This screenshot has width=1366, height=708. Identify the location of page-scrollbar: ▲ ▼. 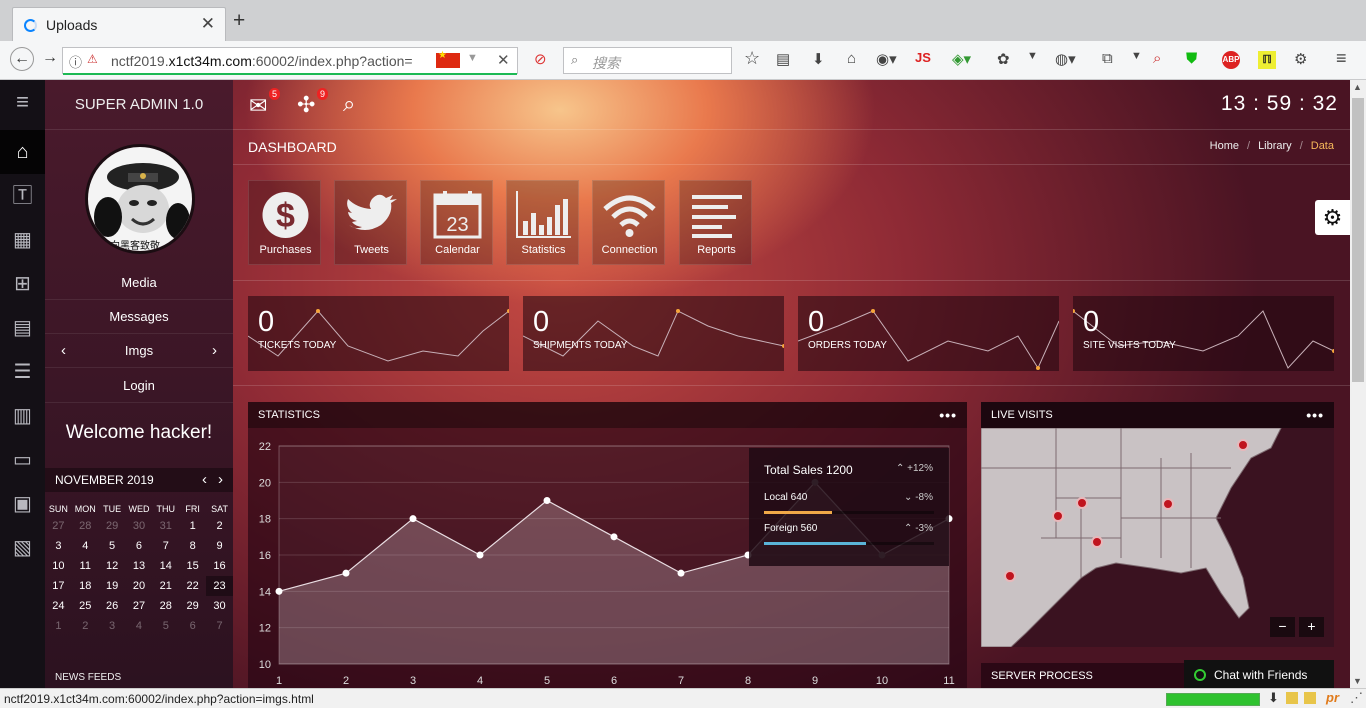
(1358, 384).